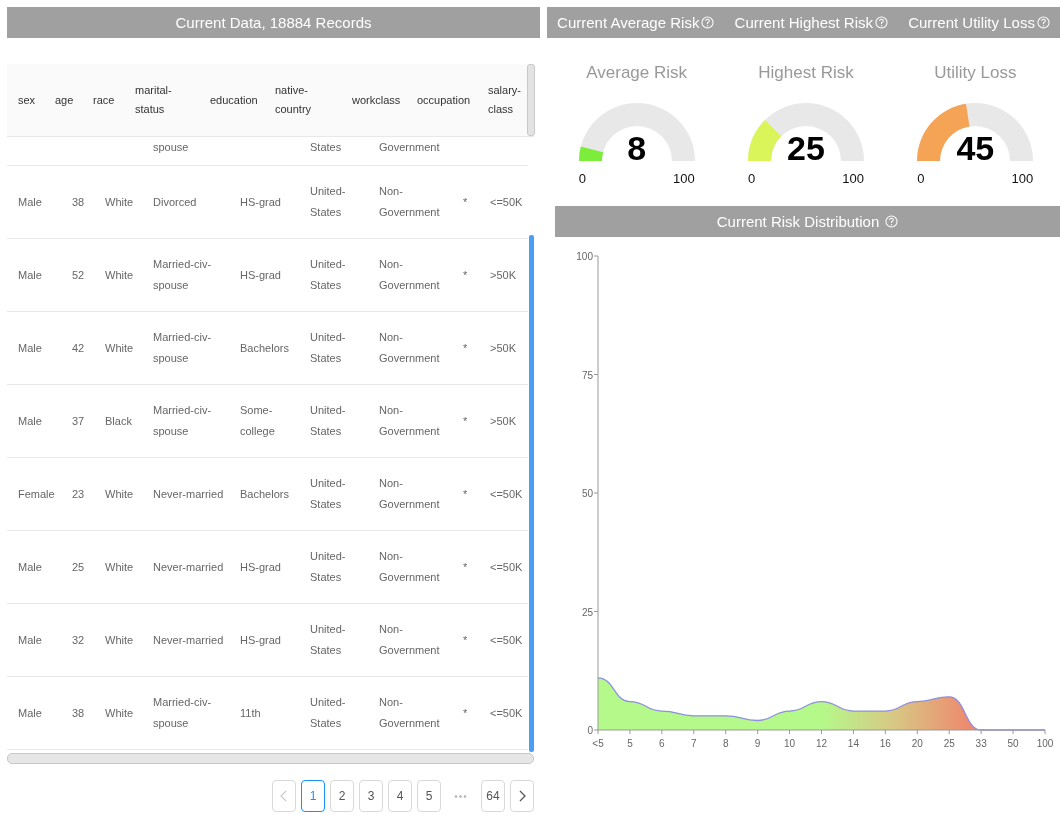 This screenshot has width=1060, height=815. I want to click on y-tick-label: 50, so click(587, 493).